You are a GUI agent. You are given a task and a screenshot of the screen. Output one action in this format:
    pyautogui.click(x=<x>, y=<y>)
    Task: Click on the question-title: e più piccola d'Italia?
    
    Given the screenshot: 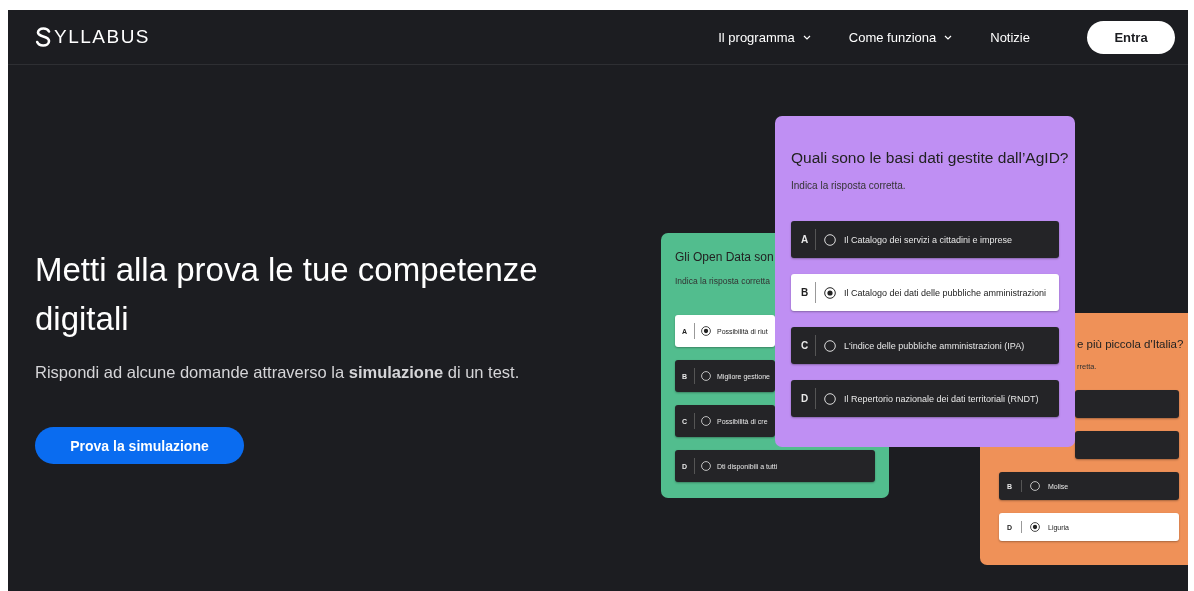 What is the action you would take?
    pyautogui.click(x=1130, y=344)
    